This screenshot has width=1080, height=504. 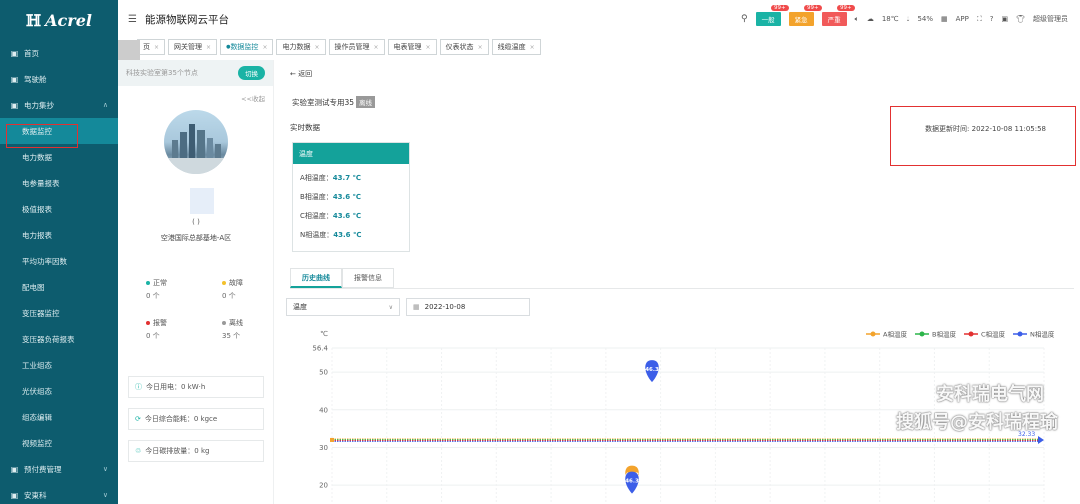 What do you see at coordinates (196, 451) in the screenshot?
I see `energy-today-carbon: ♲ 今日碳排放量：0 kg` at bounding box center [196, 451].